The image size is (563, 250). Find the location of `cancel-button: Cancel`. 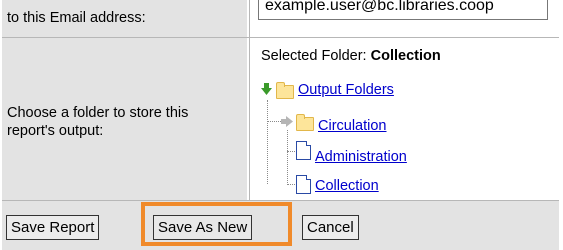

cancel-button: Cancel is located at coordinates (330, 227).